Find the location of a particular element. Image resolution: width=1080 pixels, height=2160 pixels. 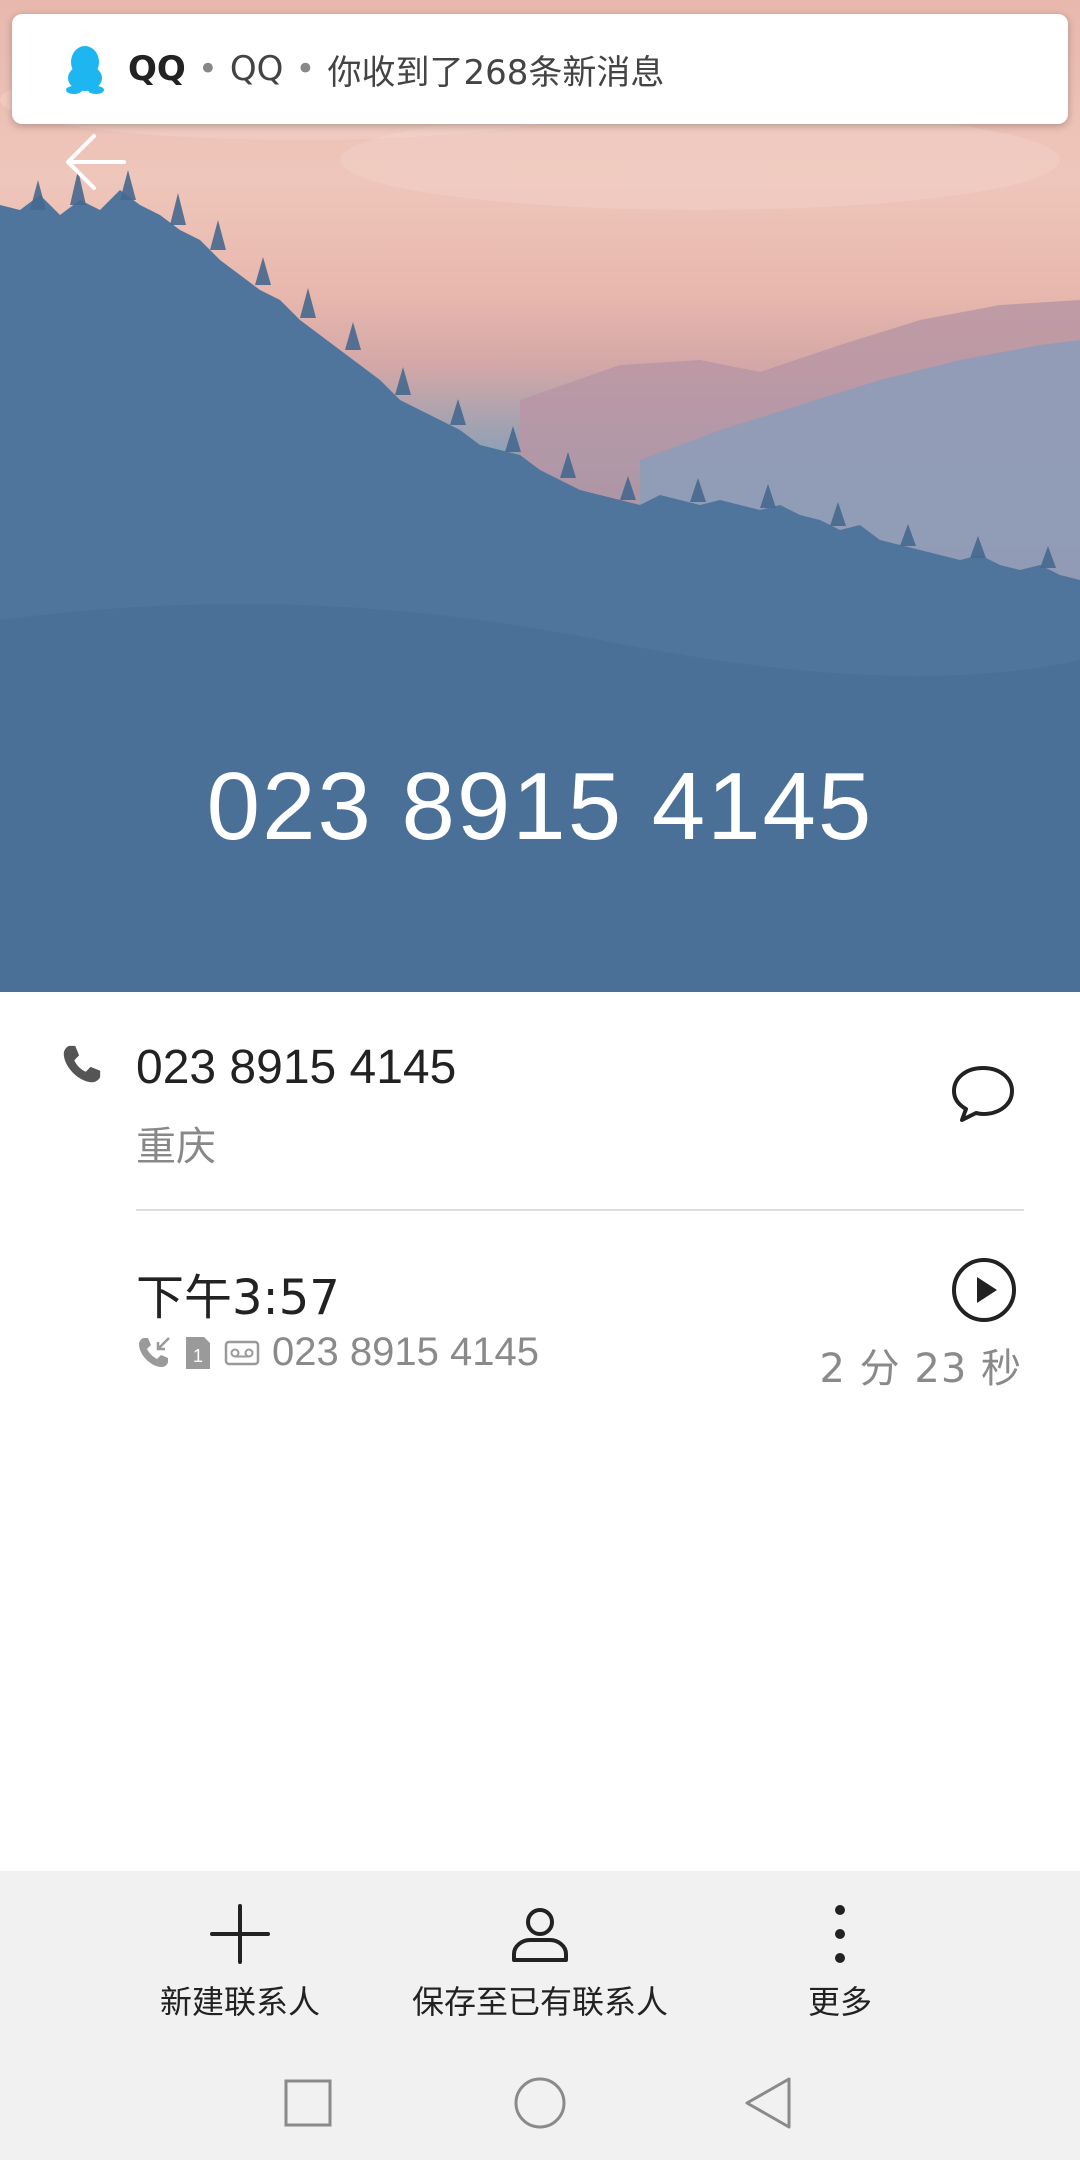

plus-icon is located at coordinates (240, 1934).